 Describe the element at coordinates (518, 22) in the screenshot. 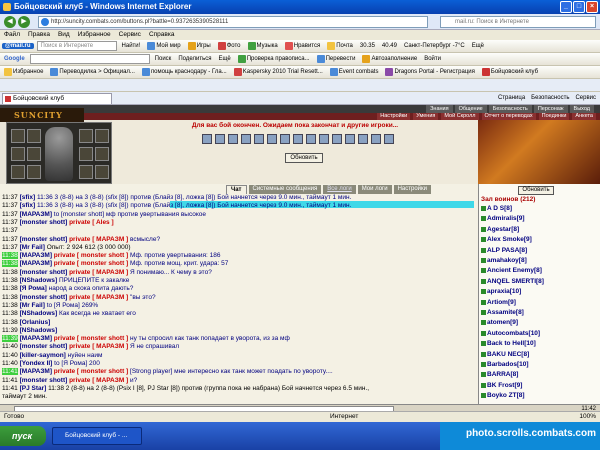

I see `search-input: mail.ru: Поиск в Интернете` at that location.